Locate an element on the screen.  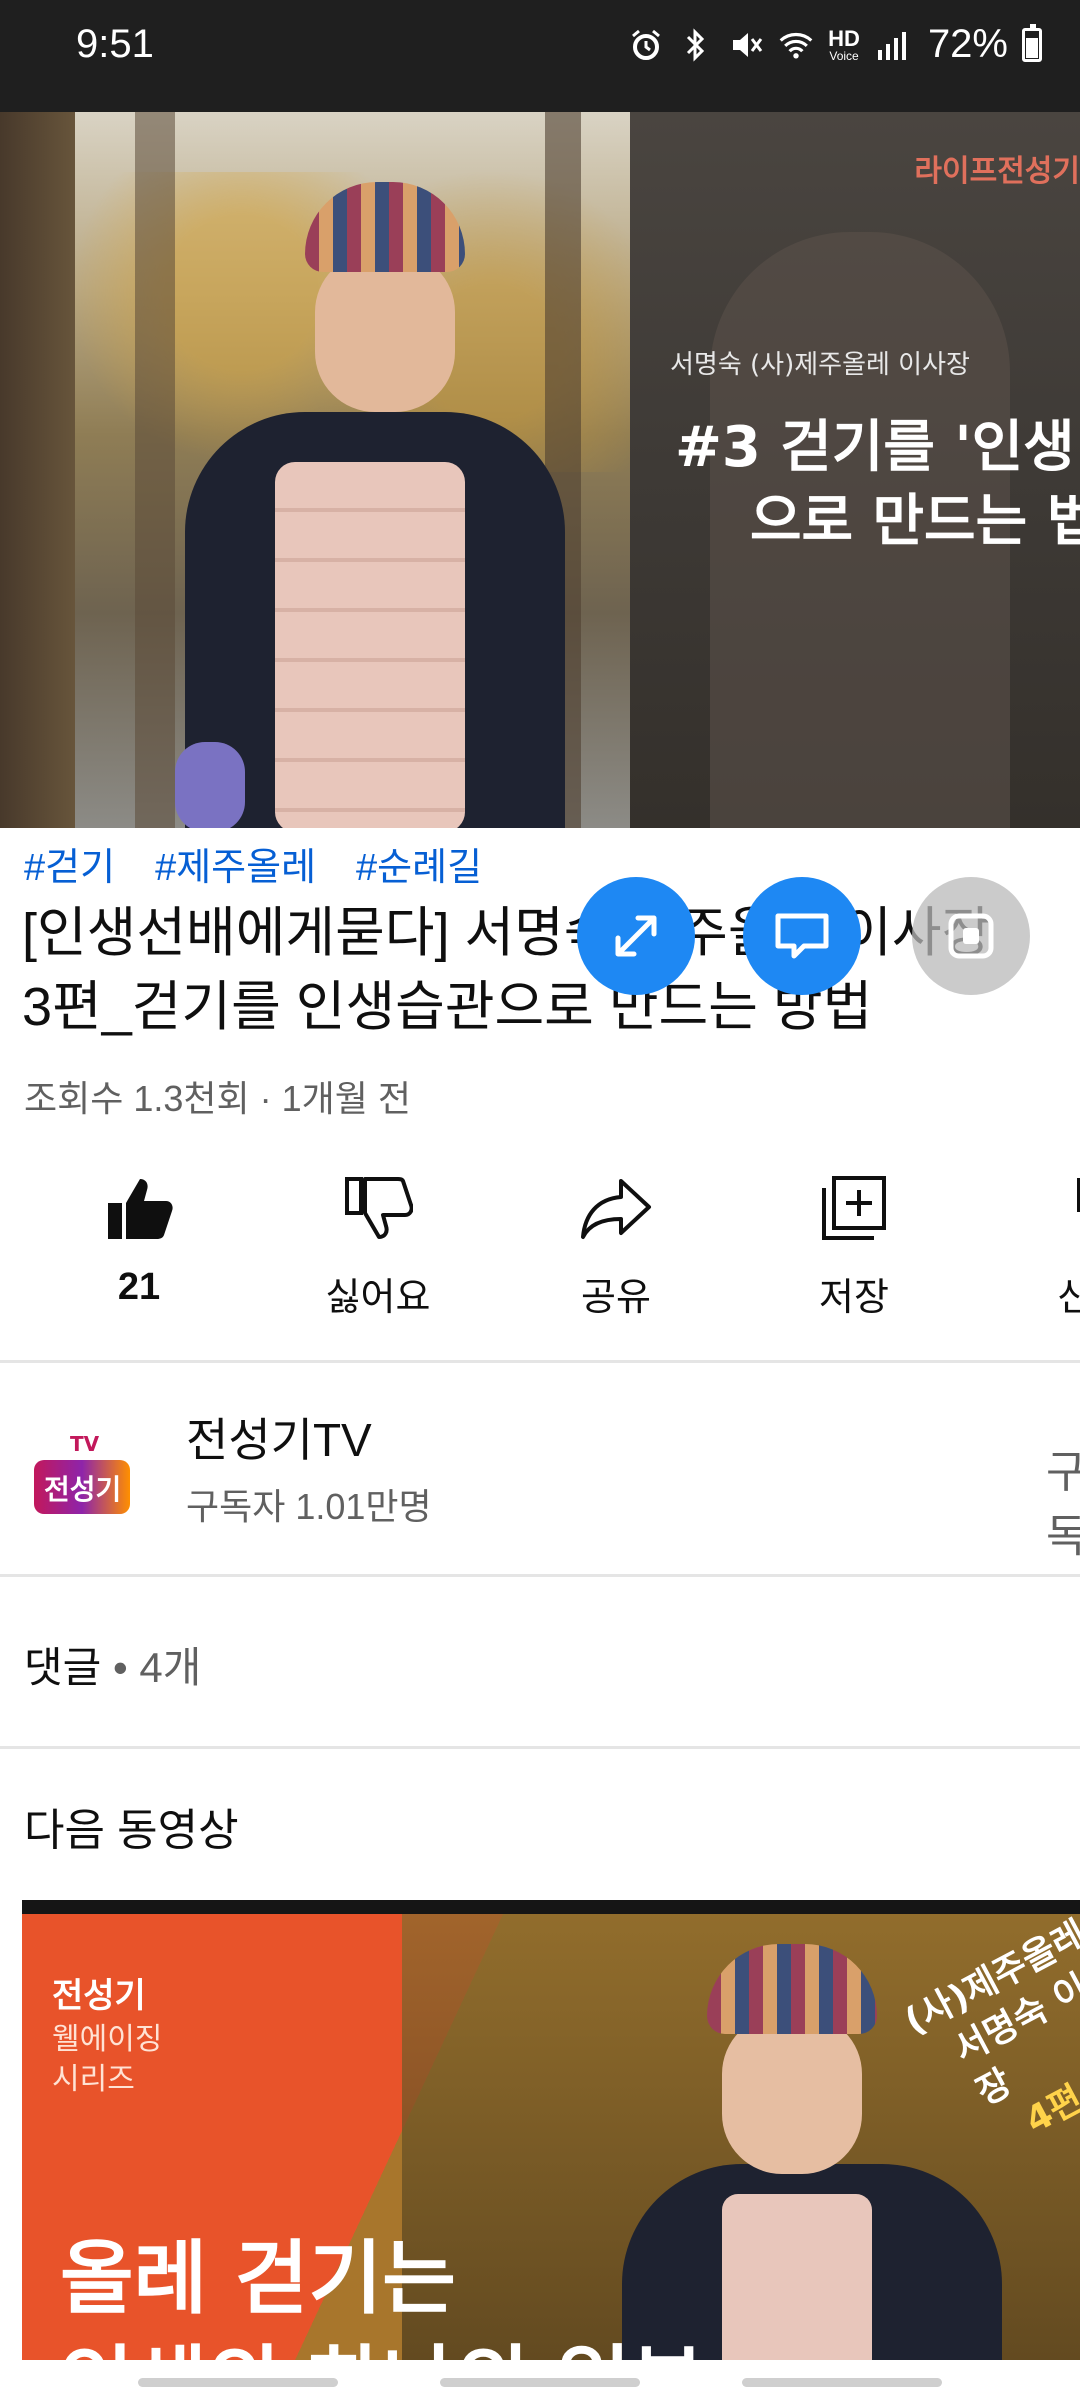
battery-percent: 72% is located at coordinates (967, 44).